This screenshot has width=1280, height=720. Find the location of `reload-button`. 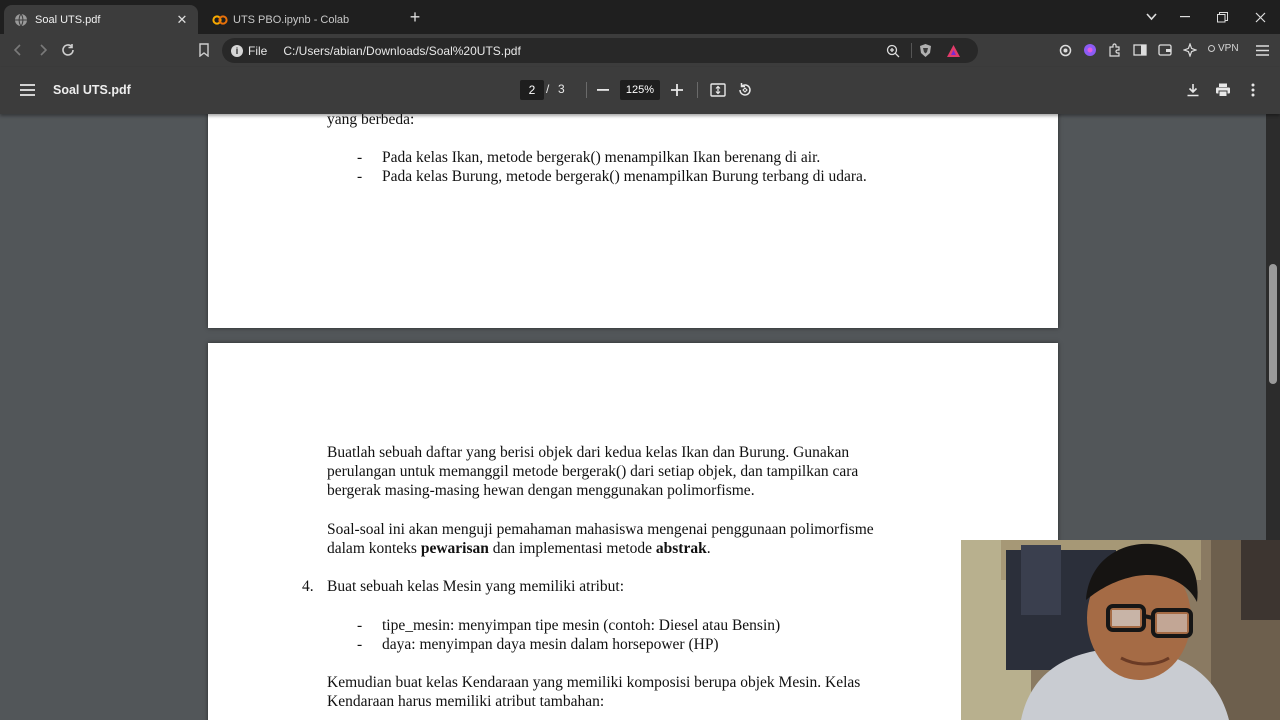

reload-button is located at coordinates (68, 50).